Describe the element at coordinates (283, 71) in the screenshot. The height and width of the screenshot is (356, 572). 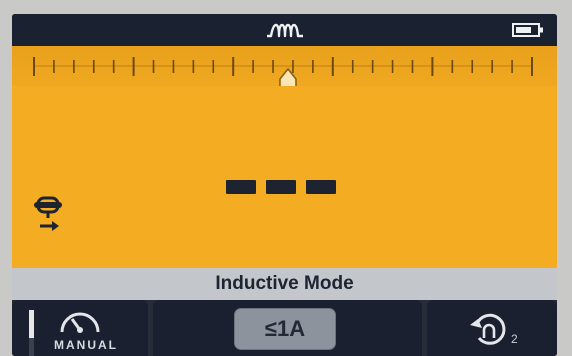
I see `scale-ticks` at that location.